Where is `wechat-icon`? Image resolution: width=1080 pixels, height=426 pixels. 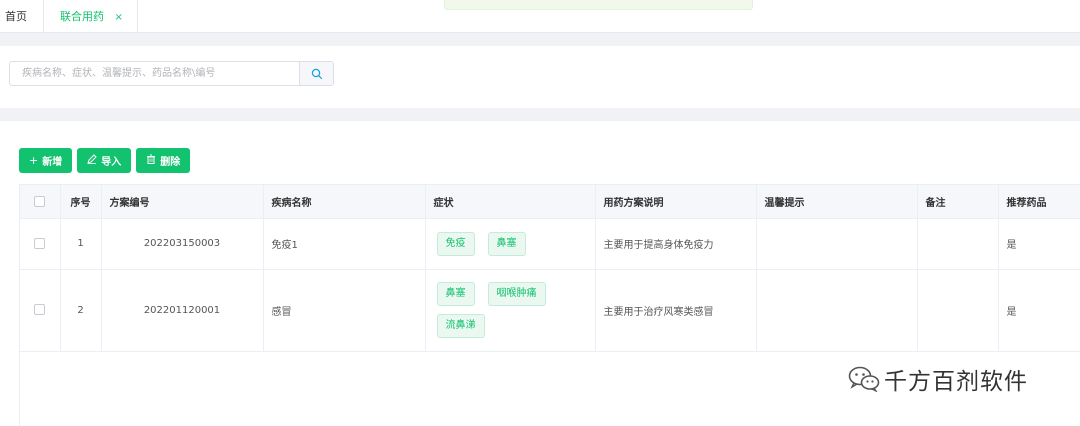 wechat-icon is located at coordinates (864, 379).